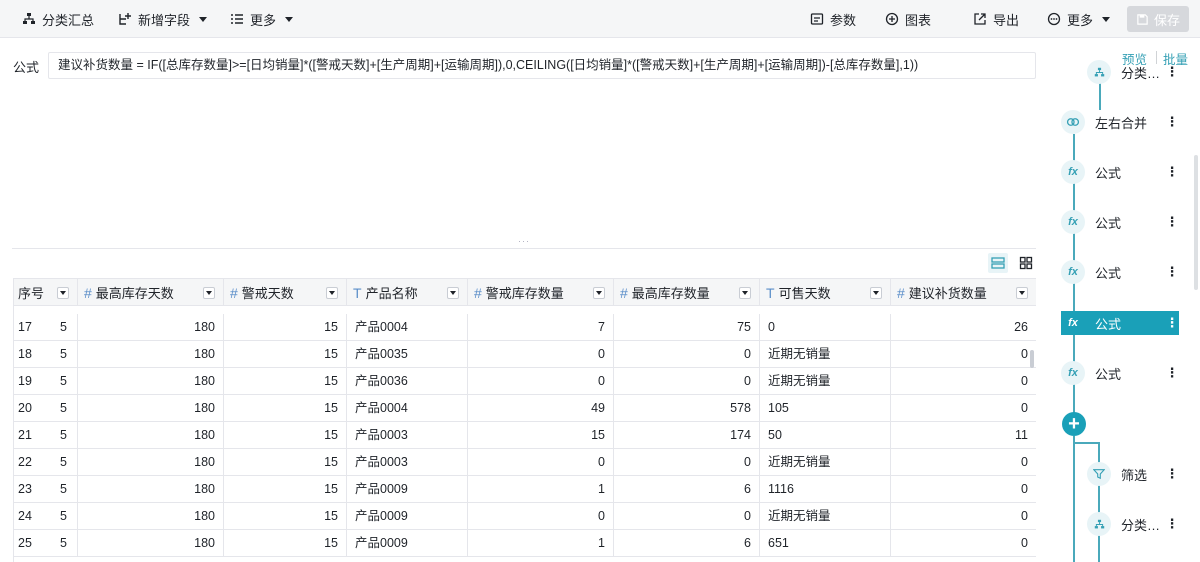  I want to click on table-cell: 49, so click(541, 408).